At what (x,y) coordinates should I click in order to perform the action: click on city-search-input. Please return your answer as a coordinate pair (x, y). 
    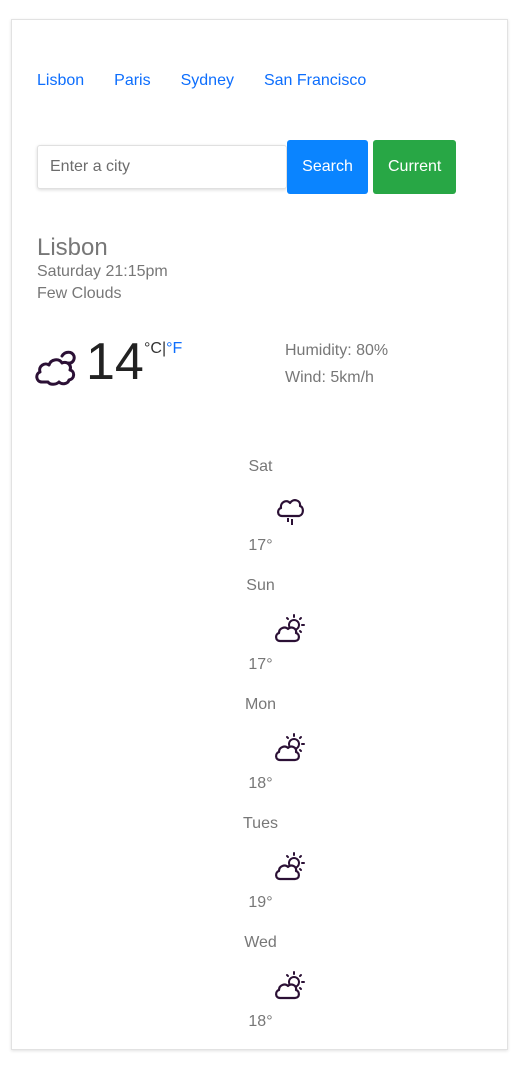
    Looking at the image, I should click on (162, 167).